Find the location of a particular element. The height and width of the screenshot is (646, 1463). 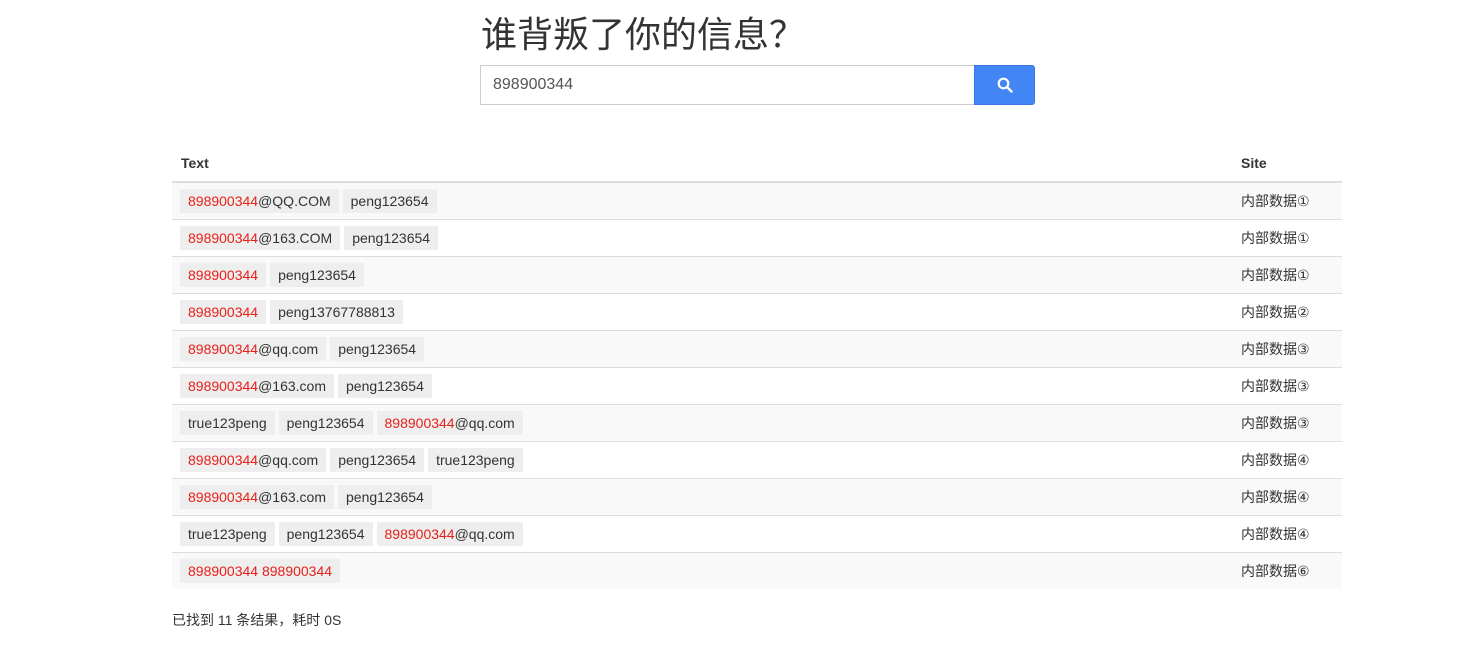

table-row: 898900344 898900344 内部数据⑥ is located at coordinates (757, 570).